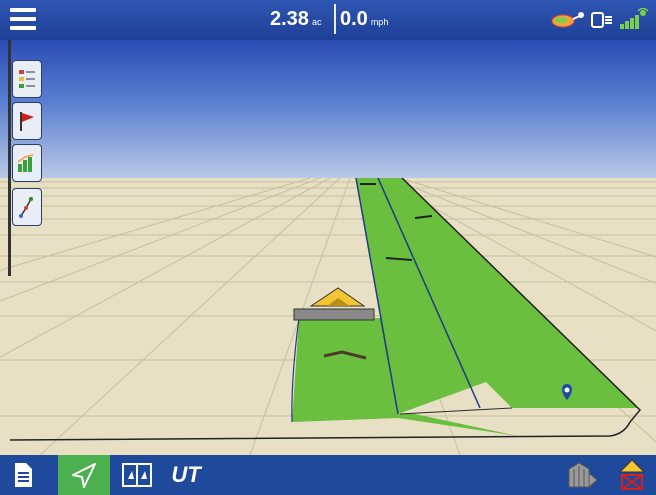 Image resolution: width=656 pixels, height=495 pixels. Describe the element at coordinates (316, 22) in the screenshot. I see `area-unit: ac` at that location.